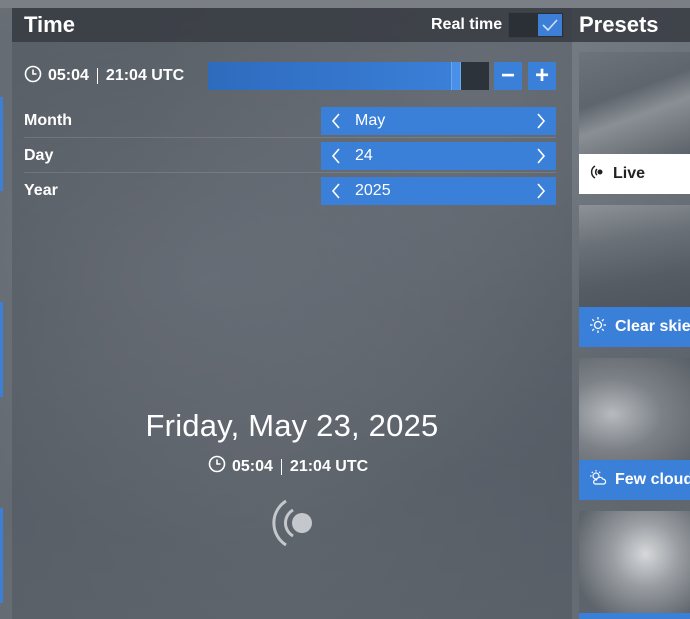 This screenshot has height=619, width=690. I want to click on preset-clear-skies-bar: Clear skie, so click(634, 327).